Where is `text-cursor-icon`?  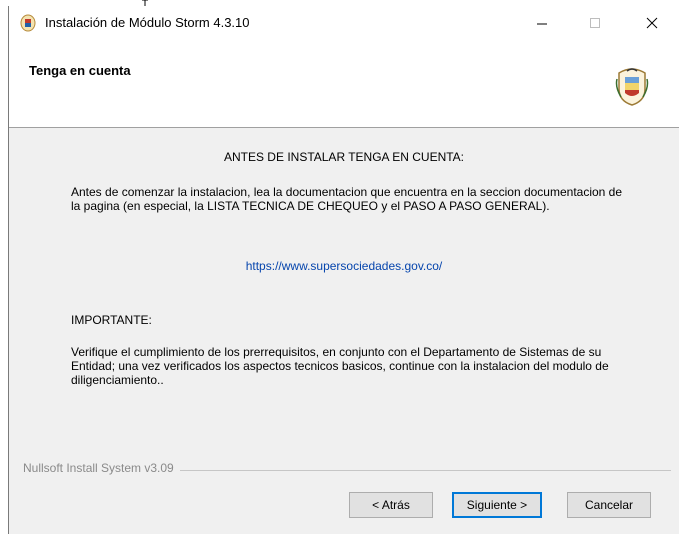 text-cursor-icon is located at coordinates (145, 3).